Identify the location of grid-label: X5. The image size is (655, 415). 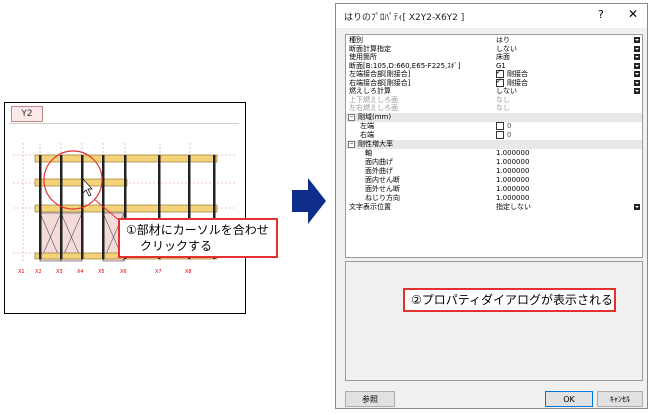
(101, 272).